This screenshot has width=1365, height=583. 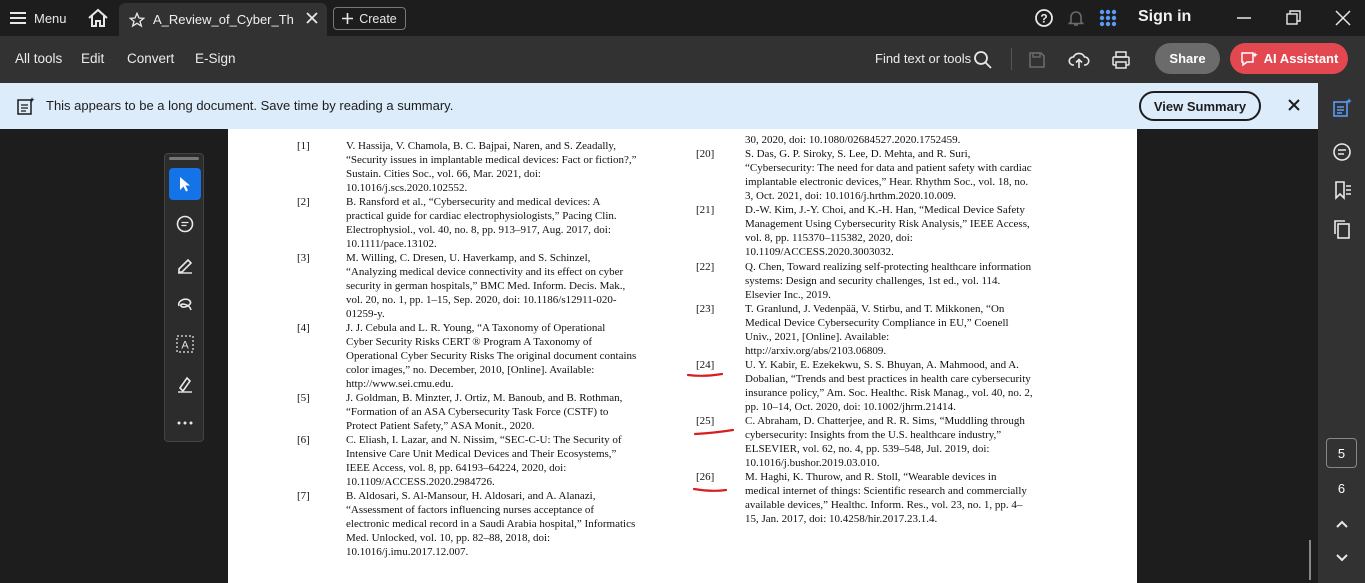 I want to click on signature-pen-icon, so click(x=185, y=384).